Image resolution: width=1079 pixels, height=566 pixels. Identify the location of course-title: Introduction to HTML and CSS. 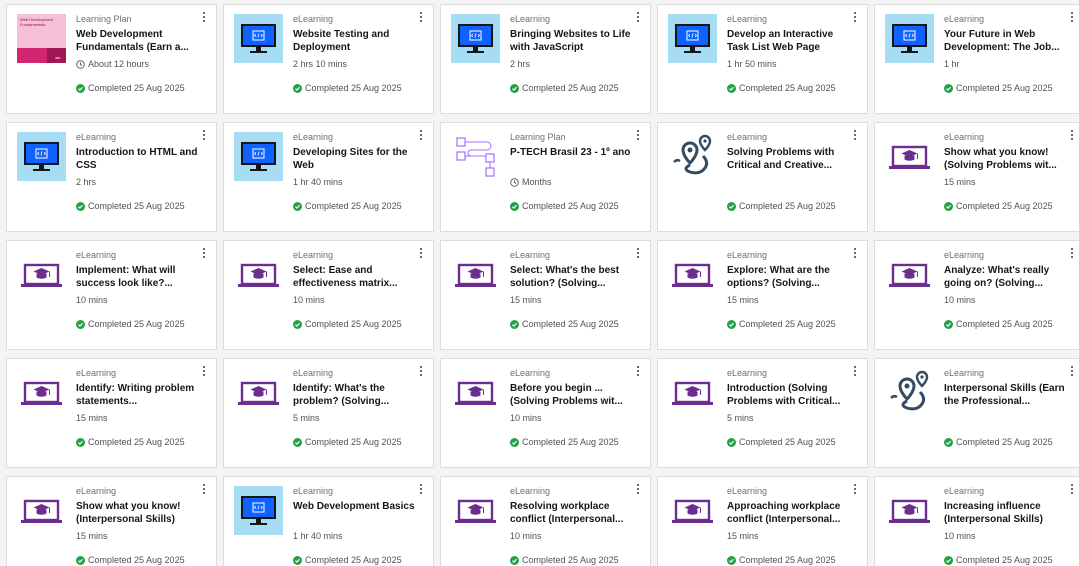
(137, 159).